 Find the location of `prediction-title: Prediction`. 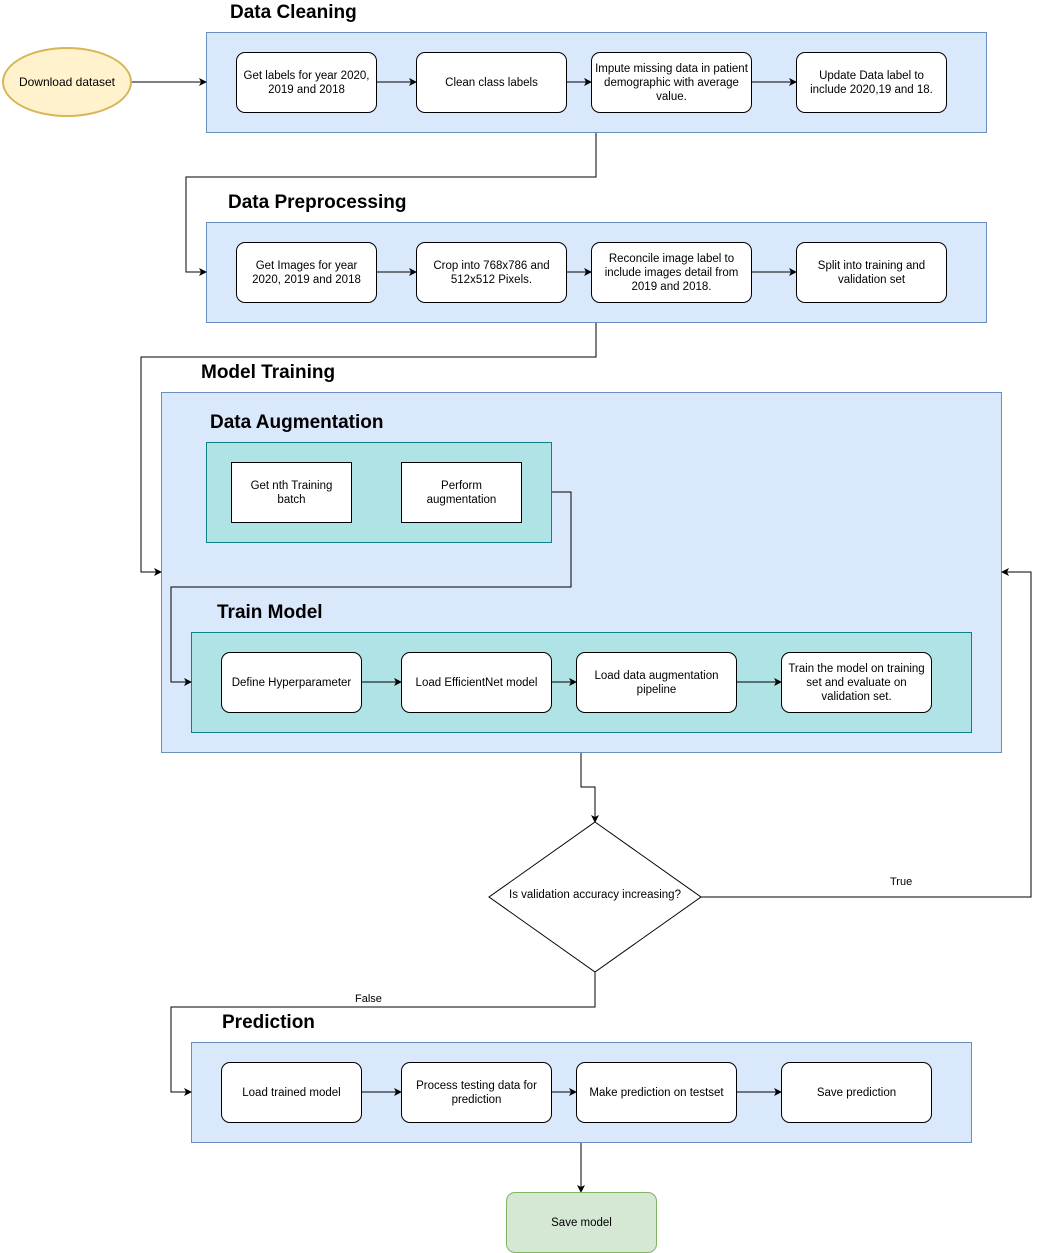

prediction-title: Prediction is located at coordinates (268, 1022).